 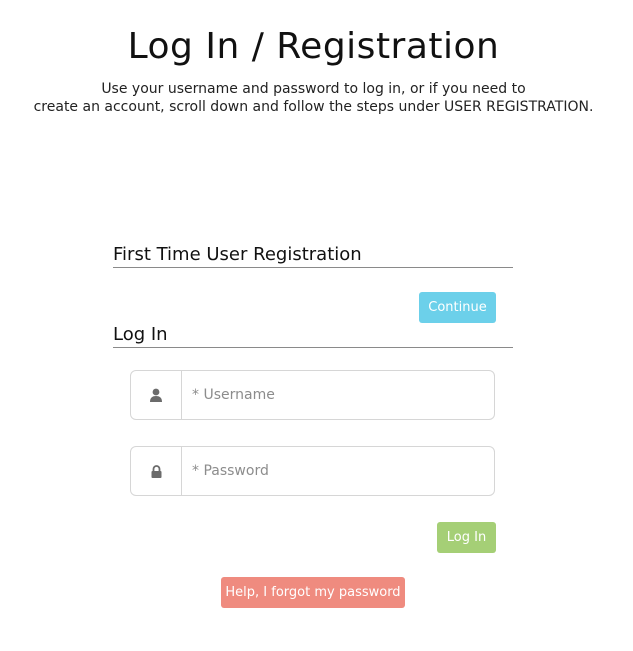 I want to click on login-heading: Log In, so click(x=313, y=336).